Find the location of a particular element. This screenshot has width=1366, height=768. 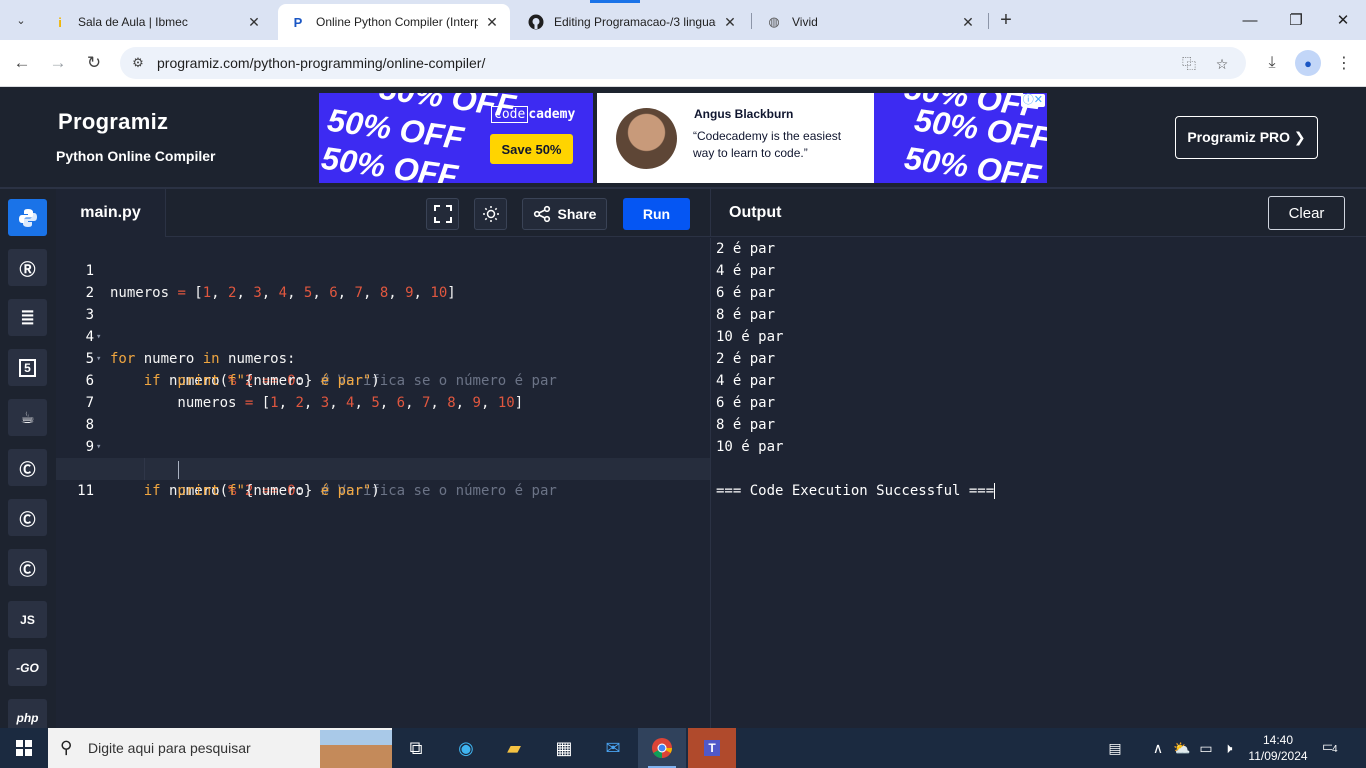

code-line: 3 ▾ for numero in numeros: is located at coordinates (383, 324).